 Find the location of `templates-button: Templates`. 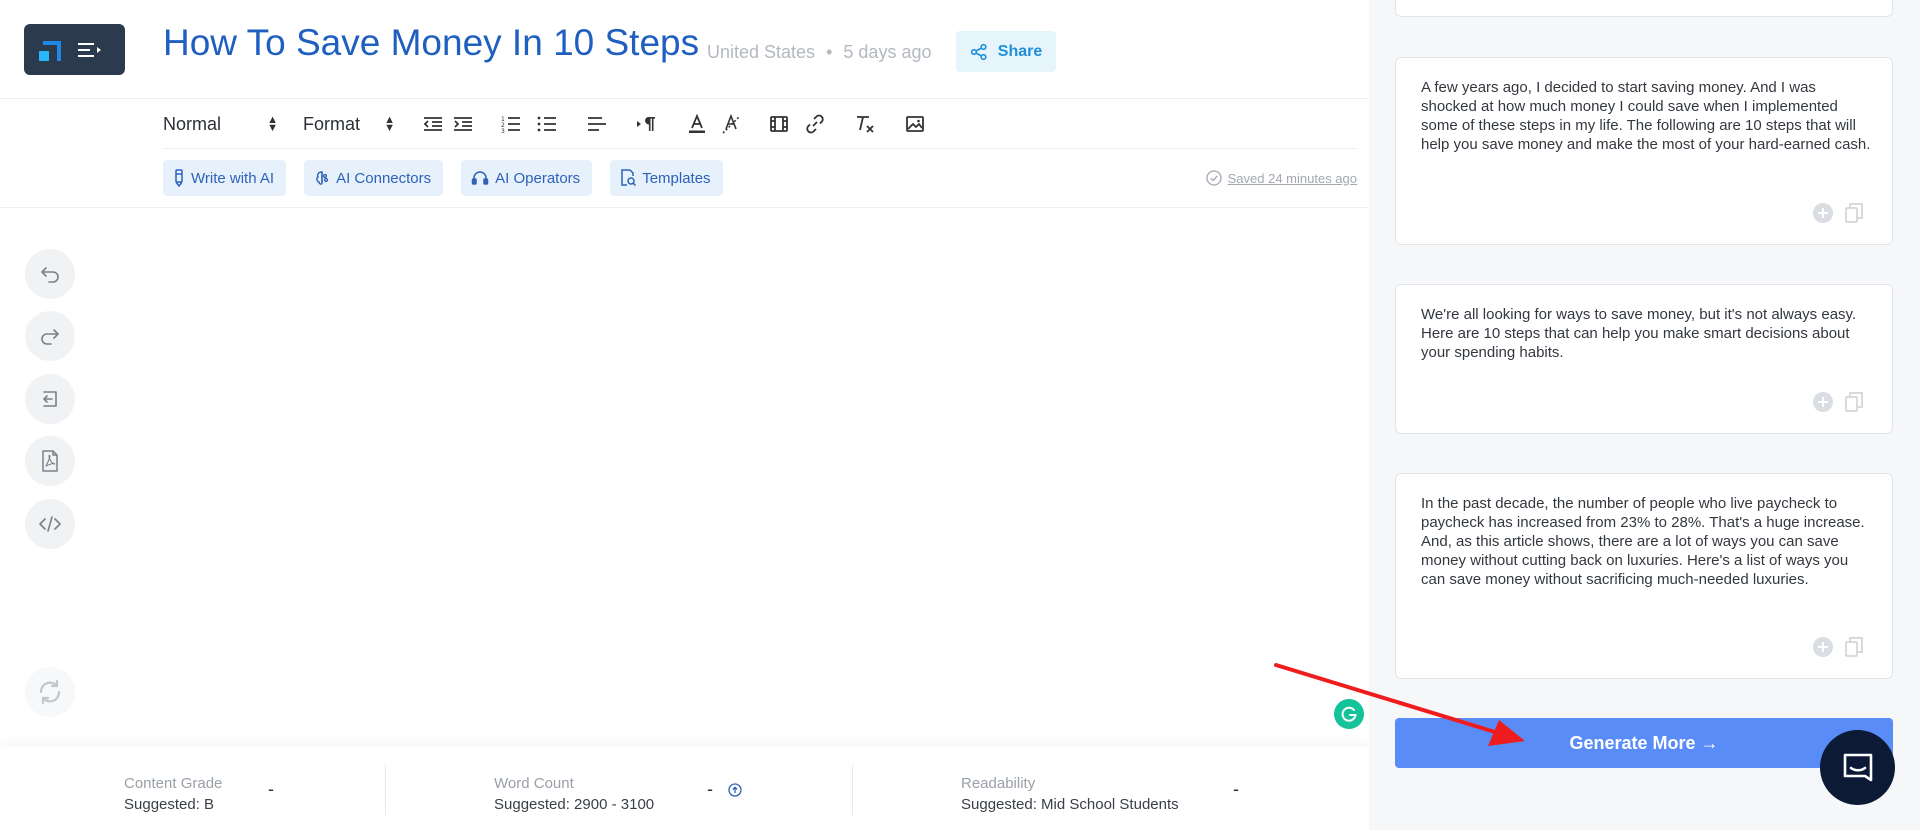

templates-button: Templates is located at coordinates (666, 178).